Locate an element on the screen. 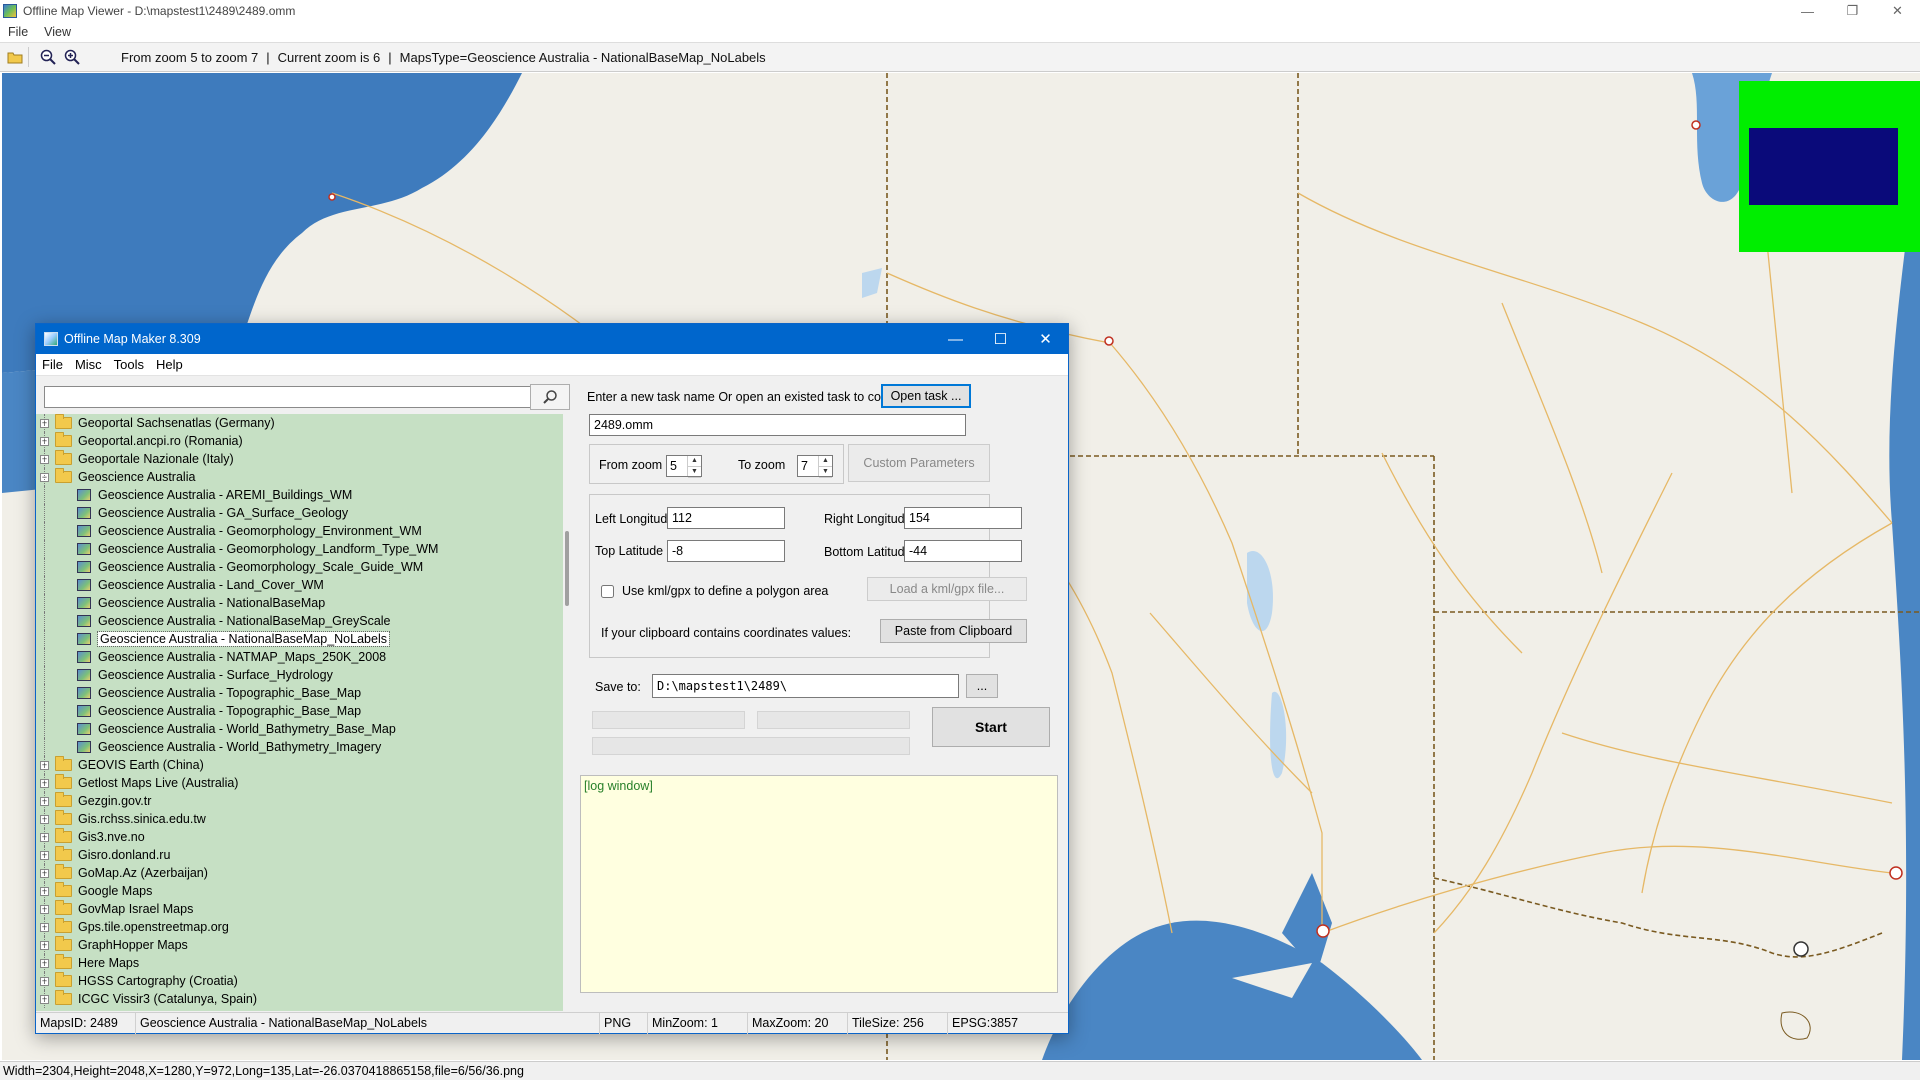 The width and height of the screenshot is (1920, 1080). dialog-minimize-button: — is located at coordinates (955, 339).